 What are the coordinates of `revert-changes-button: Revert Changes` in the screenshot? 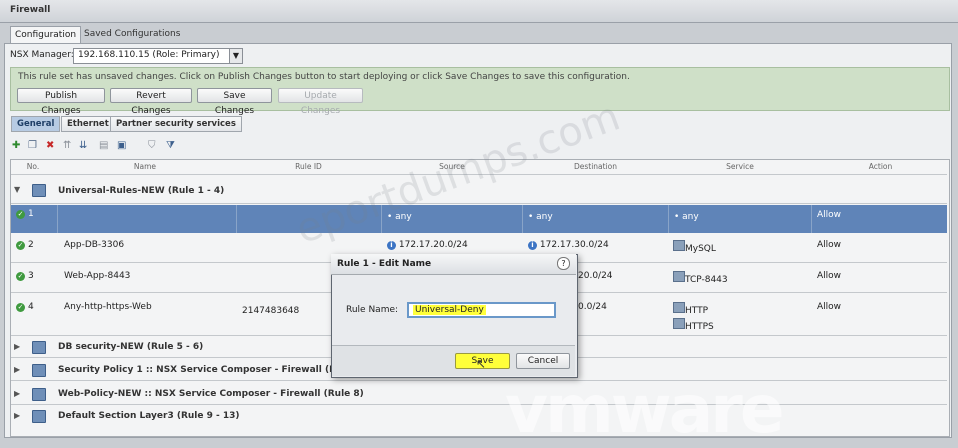 It's located at (151, 102).